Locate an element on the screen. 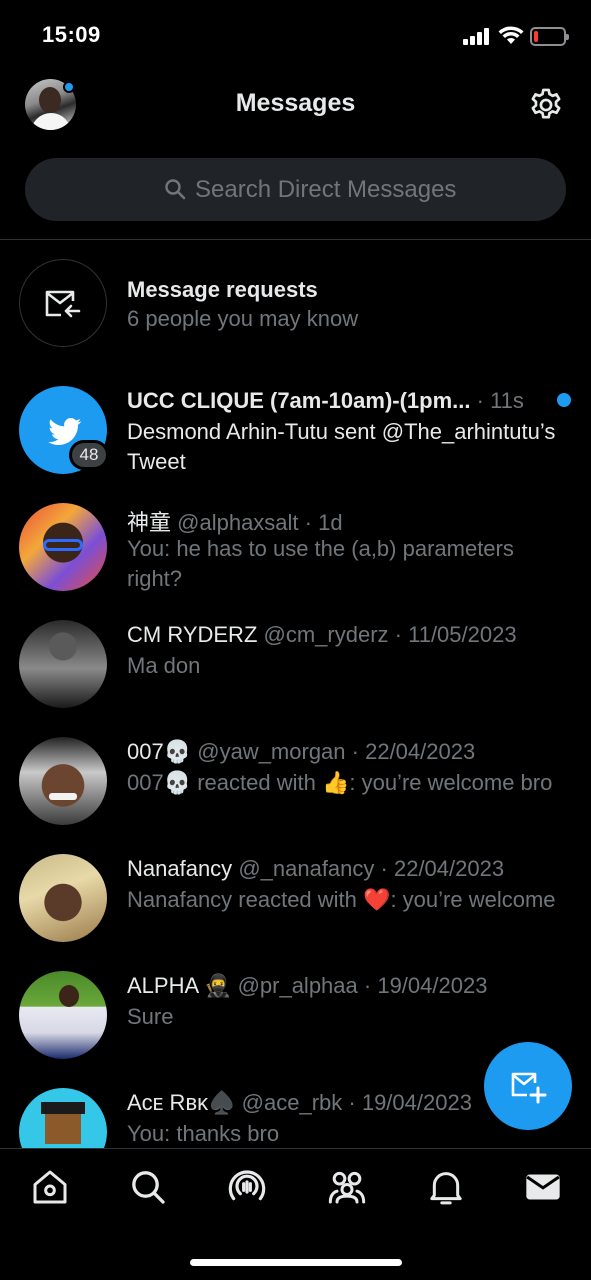 This screenshot has height=1280, width=591. thumbs-up-emoji: 👍 is located at coordinates (335, 782).